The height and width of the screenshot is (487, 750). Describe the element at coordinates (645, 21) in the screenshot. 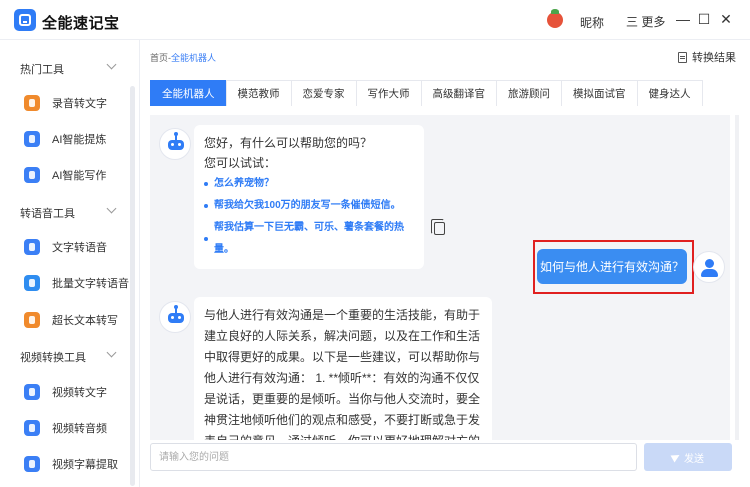

I see `more-menu-button: 三 更多` at that location.